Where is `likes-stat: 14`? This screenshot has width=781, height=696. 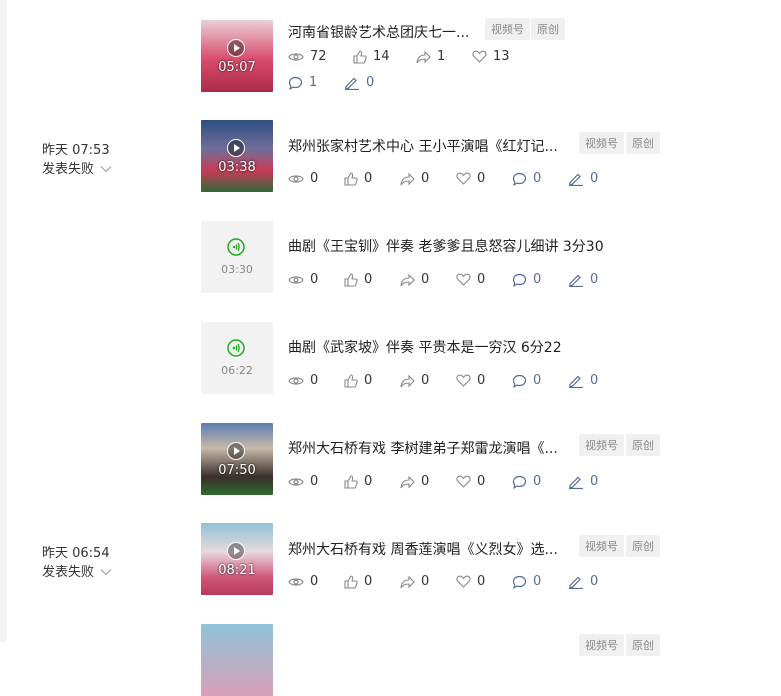 likes-stat: 14 is located at coordinates (371, 56).